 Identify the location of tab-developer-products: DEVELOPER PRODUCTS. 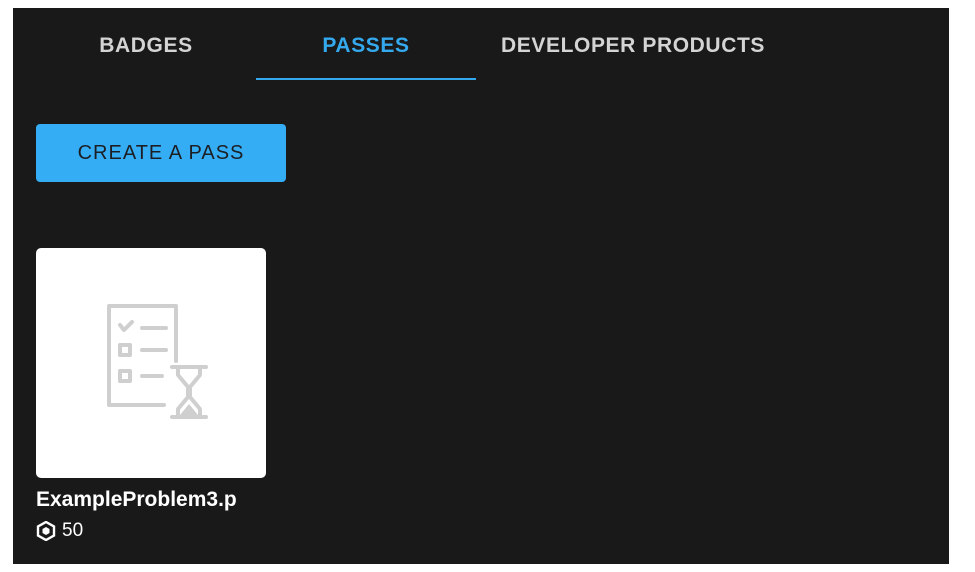
(633, 43).